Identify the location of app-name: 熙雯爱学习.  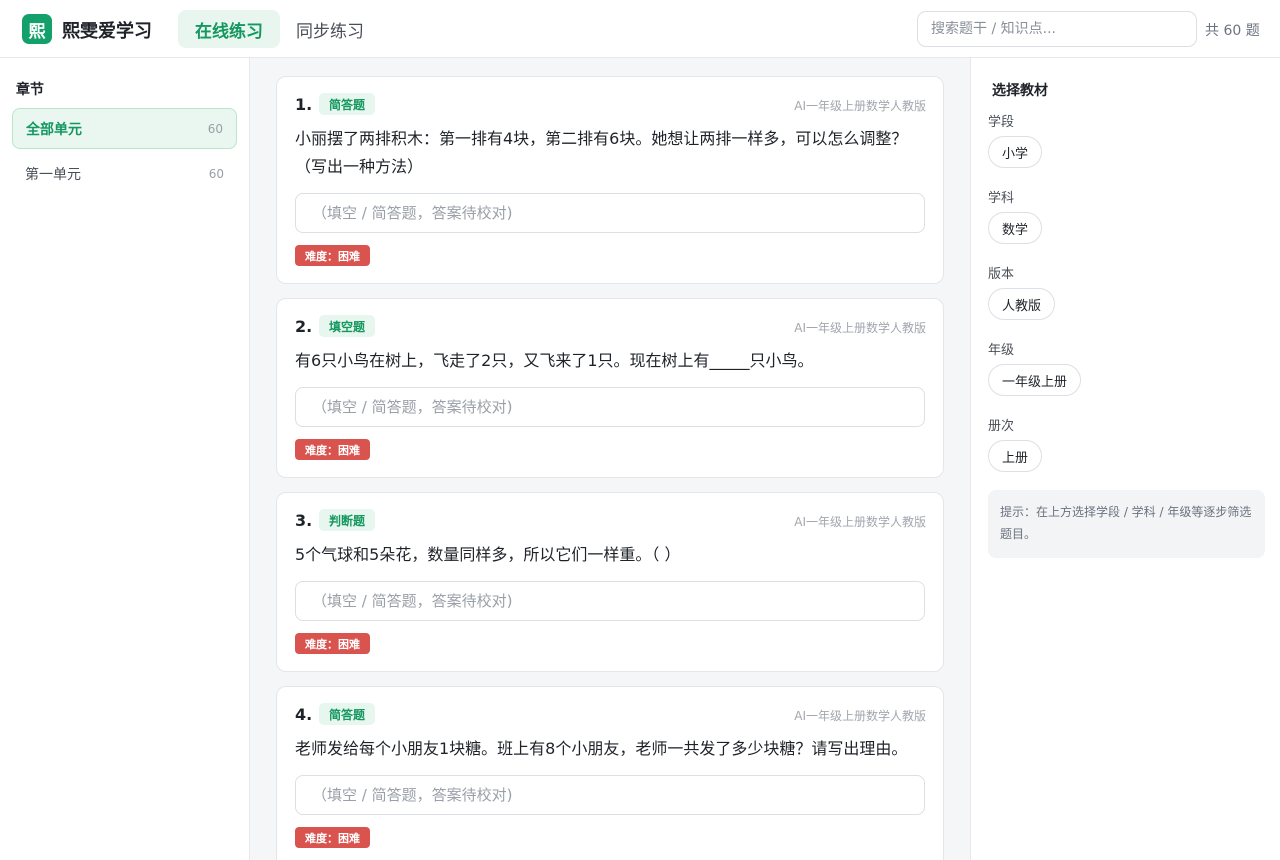
(107, 31).